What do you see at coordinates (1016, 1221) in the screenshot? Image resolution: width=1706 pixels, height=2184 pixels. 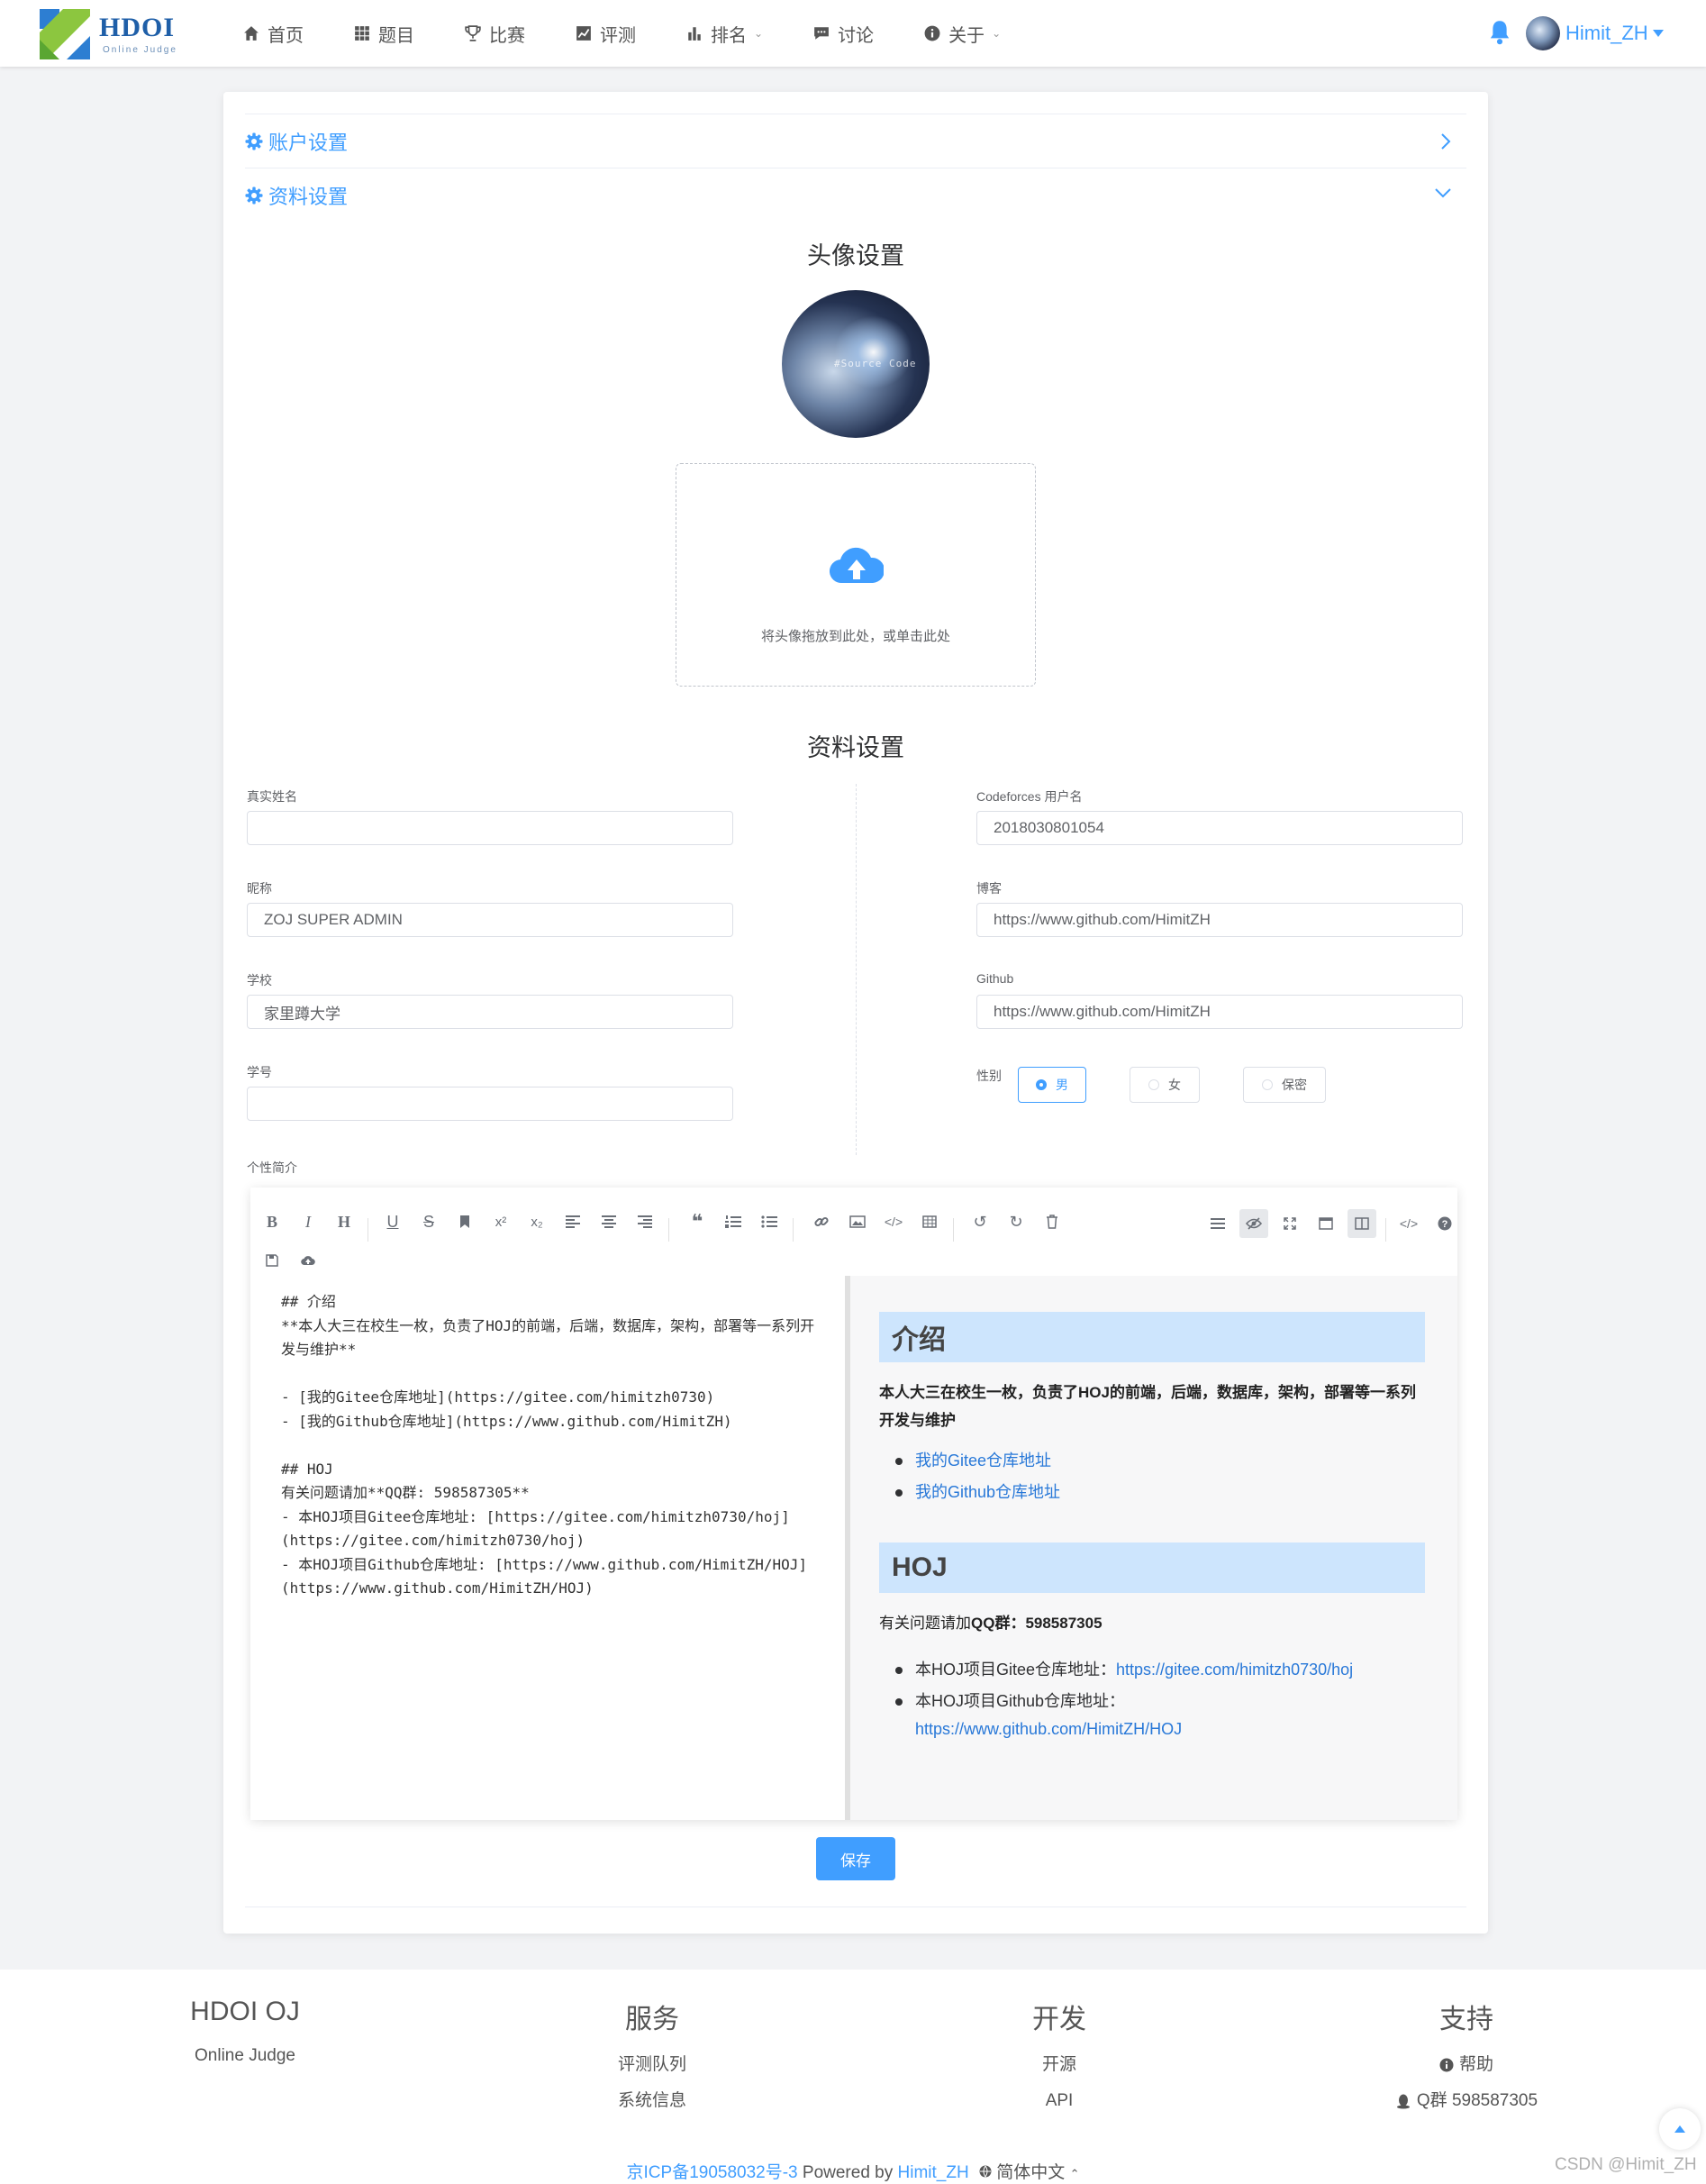 I see `redo-button: ↻` at bounding box center [1016, 1221].